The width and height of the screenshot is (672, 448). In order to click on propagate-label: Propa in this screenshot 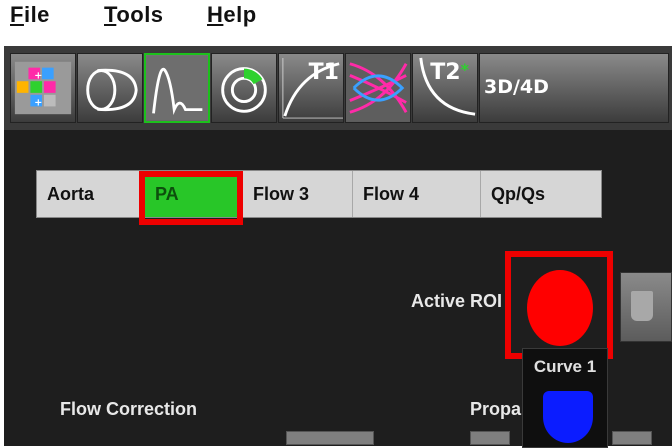, I will do `click(496, 409)`.